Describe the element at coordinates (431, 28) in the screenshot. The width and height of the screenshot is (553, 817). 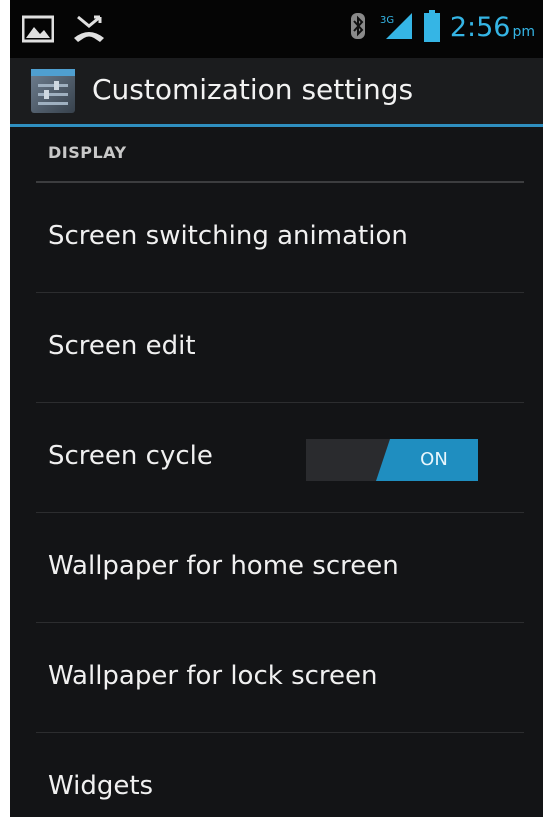
I see `battery-icon` at that location.